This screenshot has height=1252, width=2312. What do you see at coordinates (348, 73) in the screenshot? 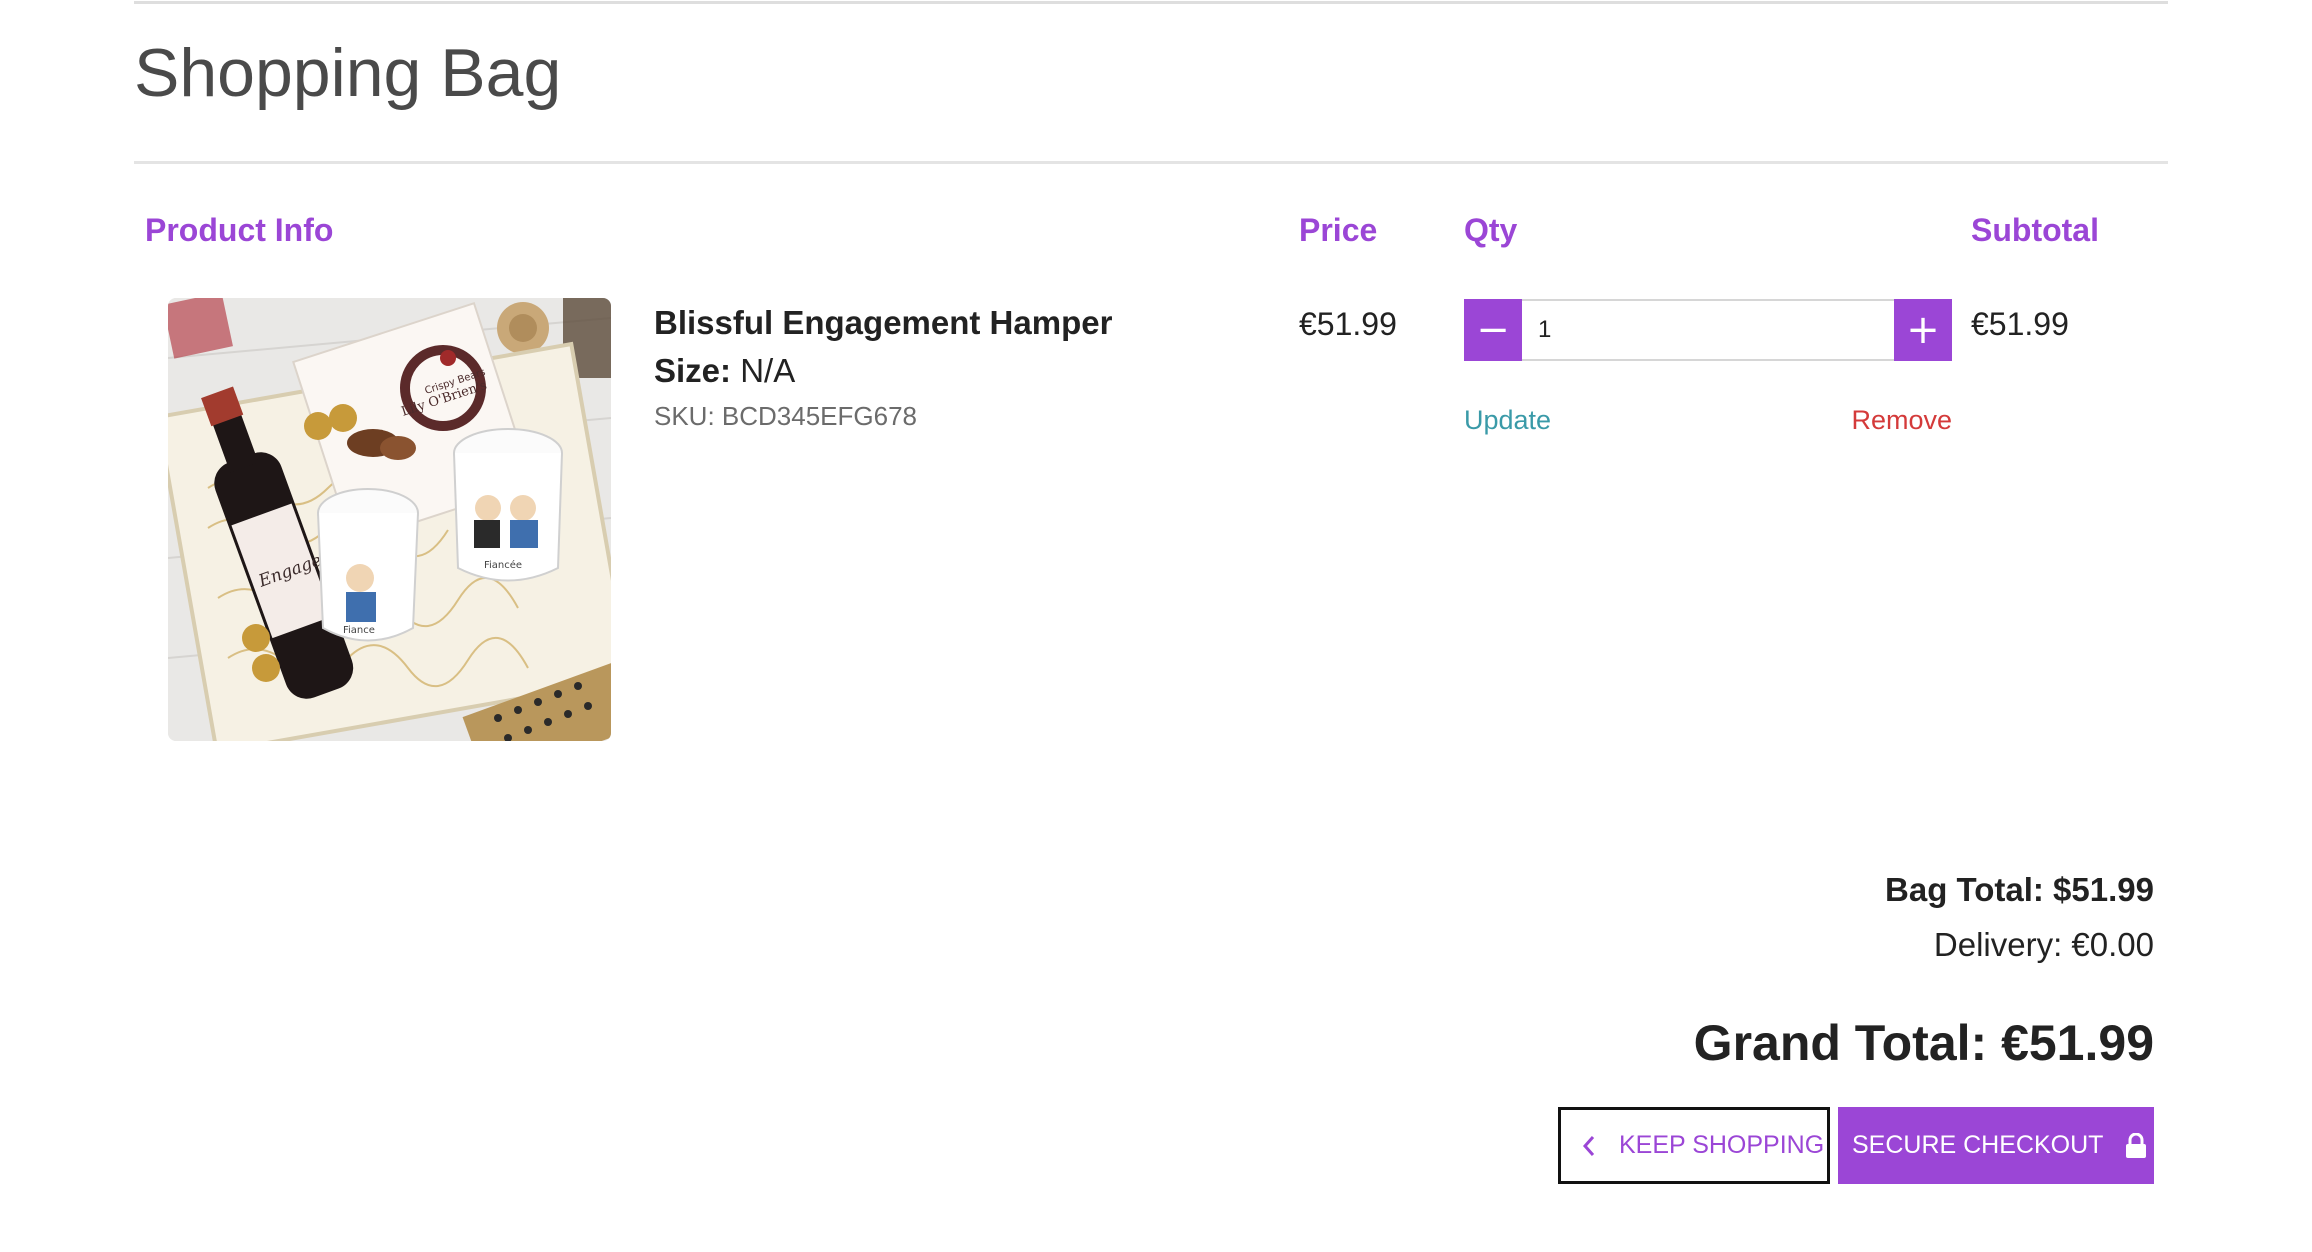
I see `page-title: Shopping Bag` at bounding box center [348, 73].